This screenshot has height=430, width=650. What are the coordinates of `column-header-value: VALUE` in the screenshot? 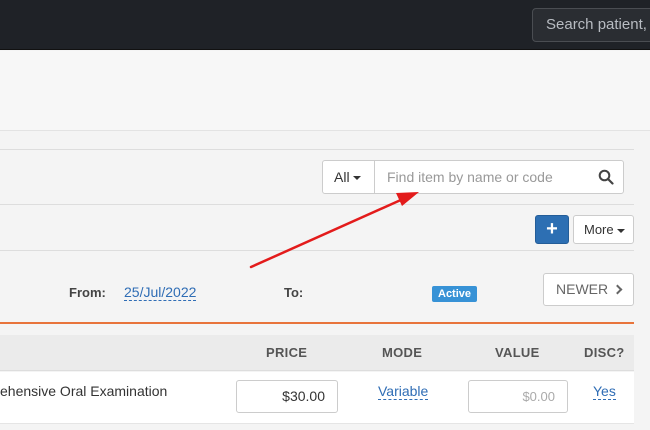 It's located at (517, 352).